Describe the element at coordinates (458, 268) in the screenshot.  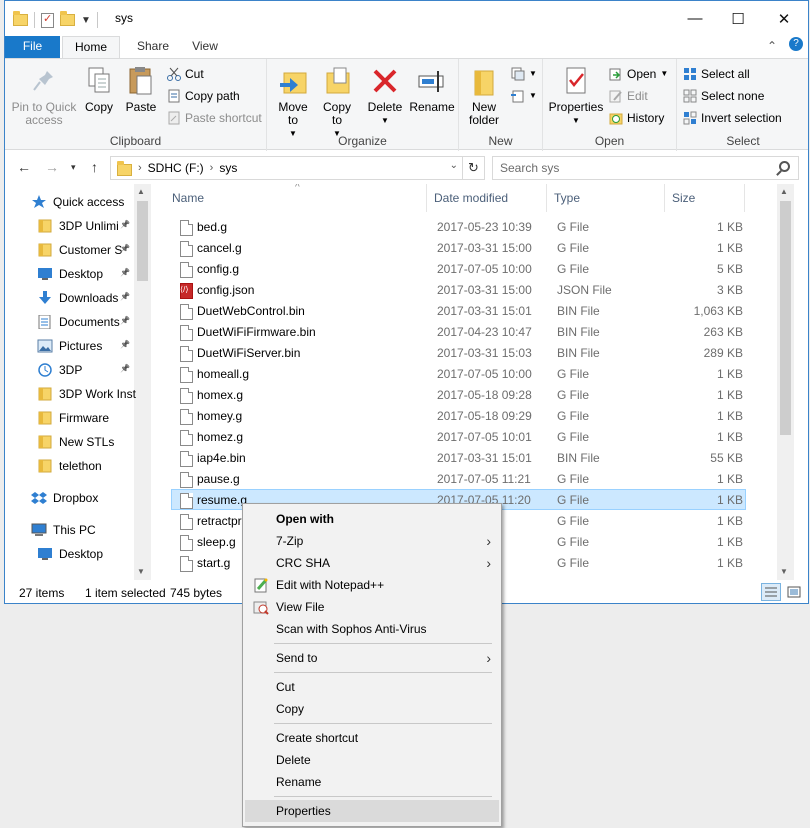
I see `table-row: config.g 2017-07-05 10:00 G File 5 KB` at that location.